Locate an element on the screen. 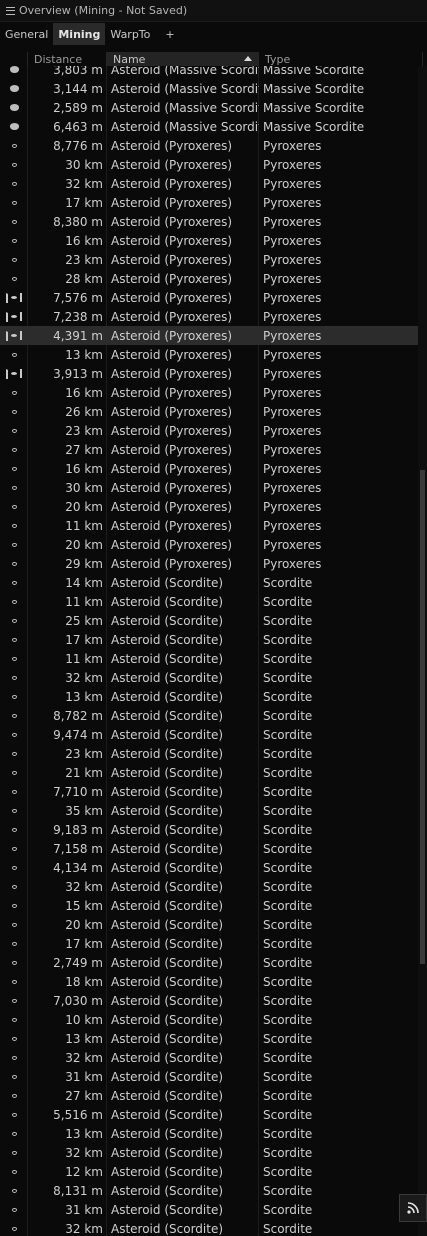 The image size is (427, 1236). table-row: 17 km Asteroid (Pyroxeres) Pyroxeres is located at coordinates (209, 202).